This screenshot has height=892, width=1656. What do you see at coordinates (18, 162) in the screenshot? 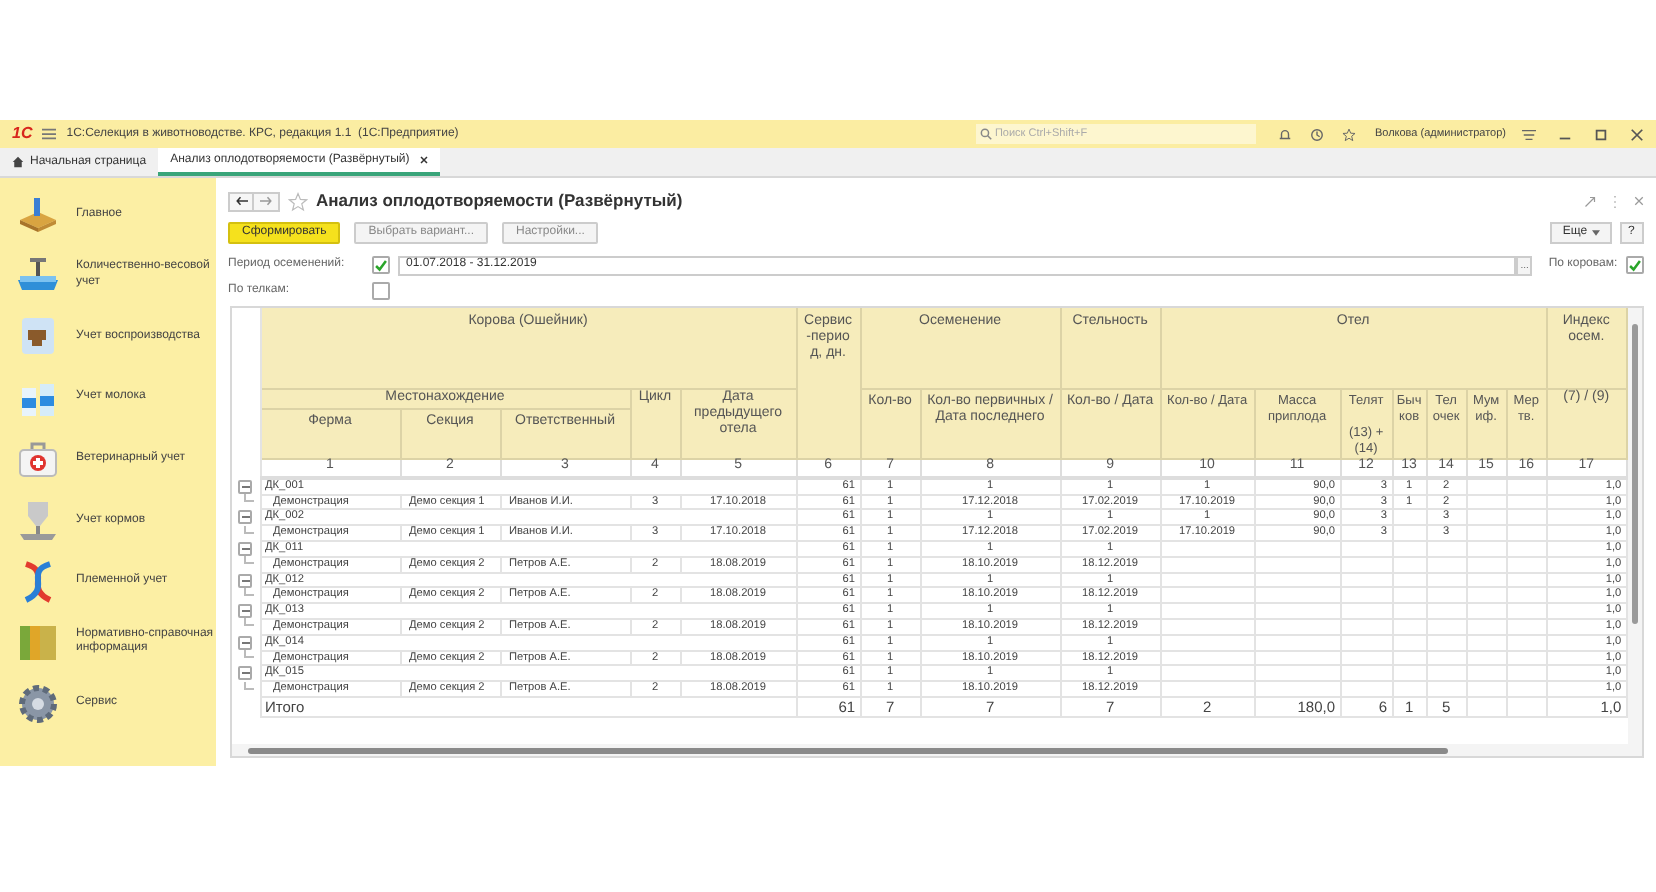
I see `home-icon` at bounding box center [18, 162].